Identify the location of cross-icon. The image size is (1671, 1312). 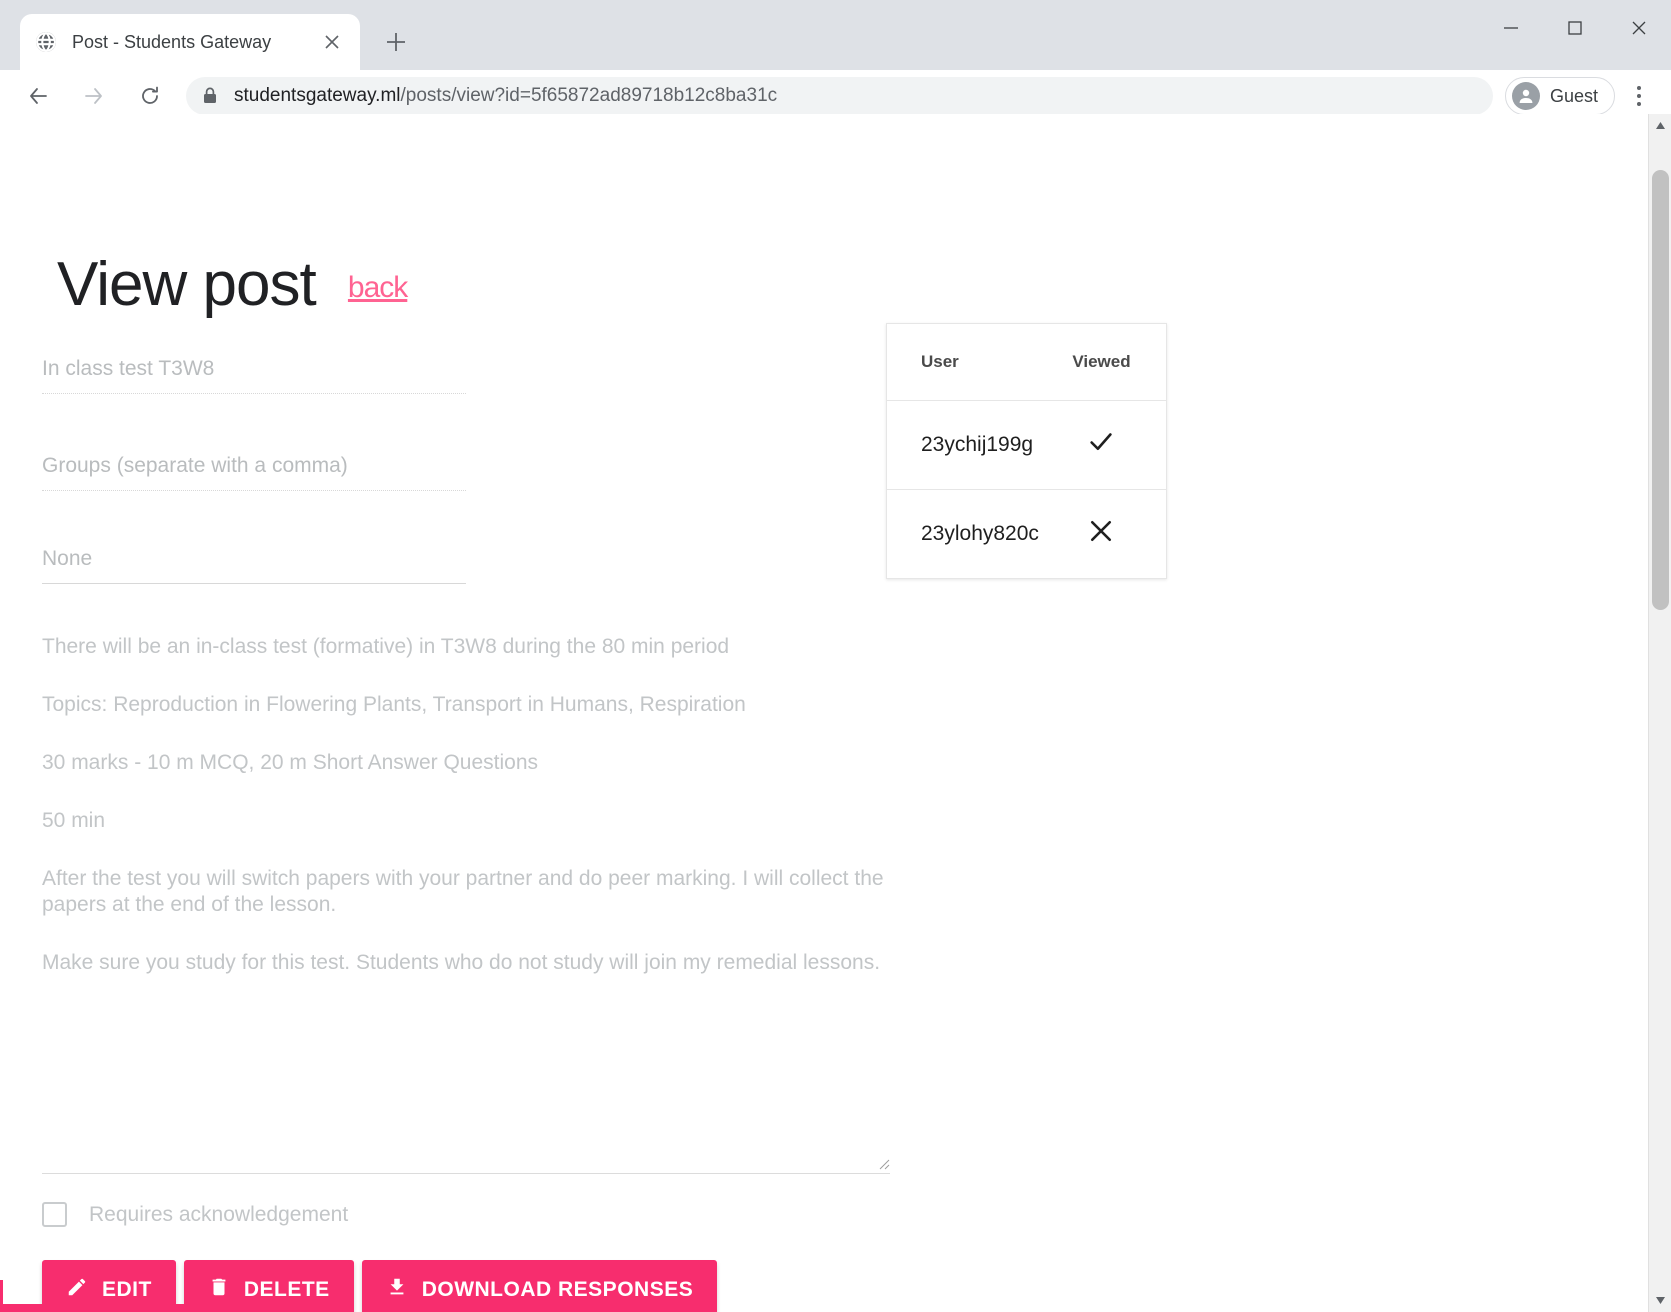
(1101, 535).